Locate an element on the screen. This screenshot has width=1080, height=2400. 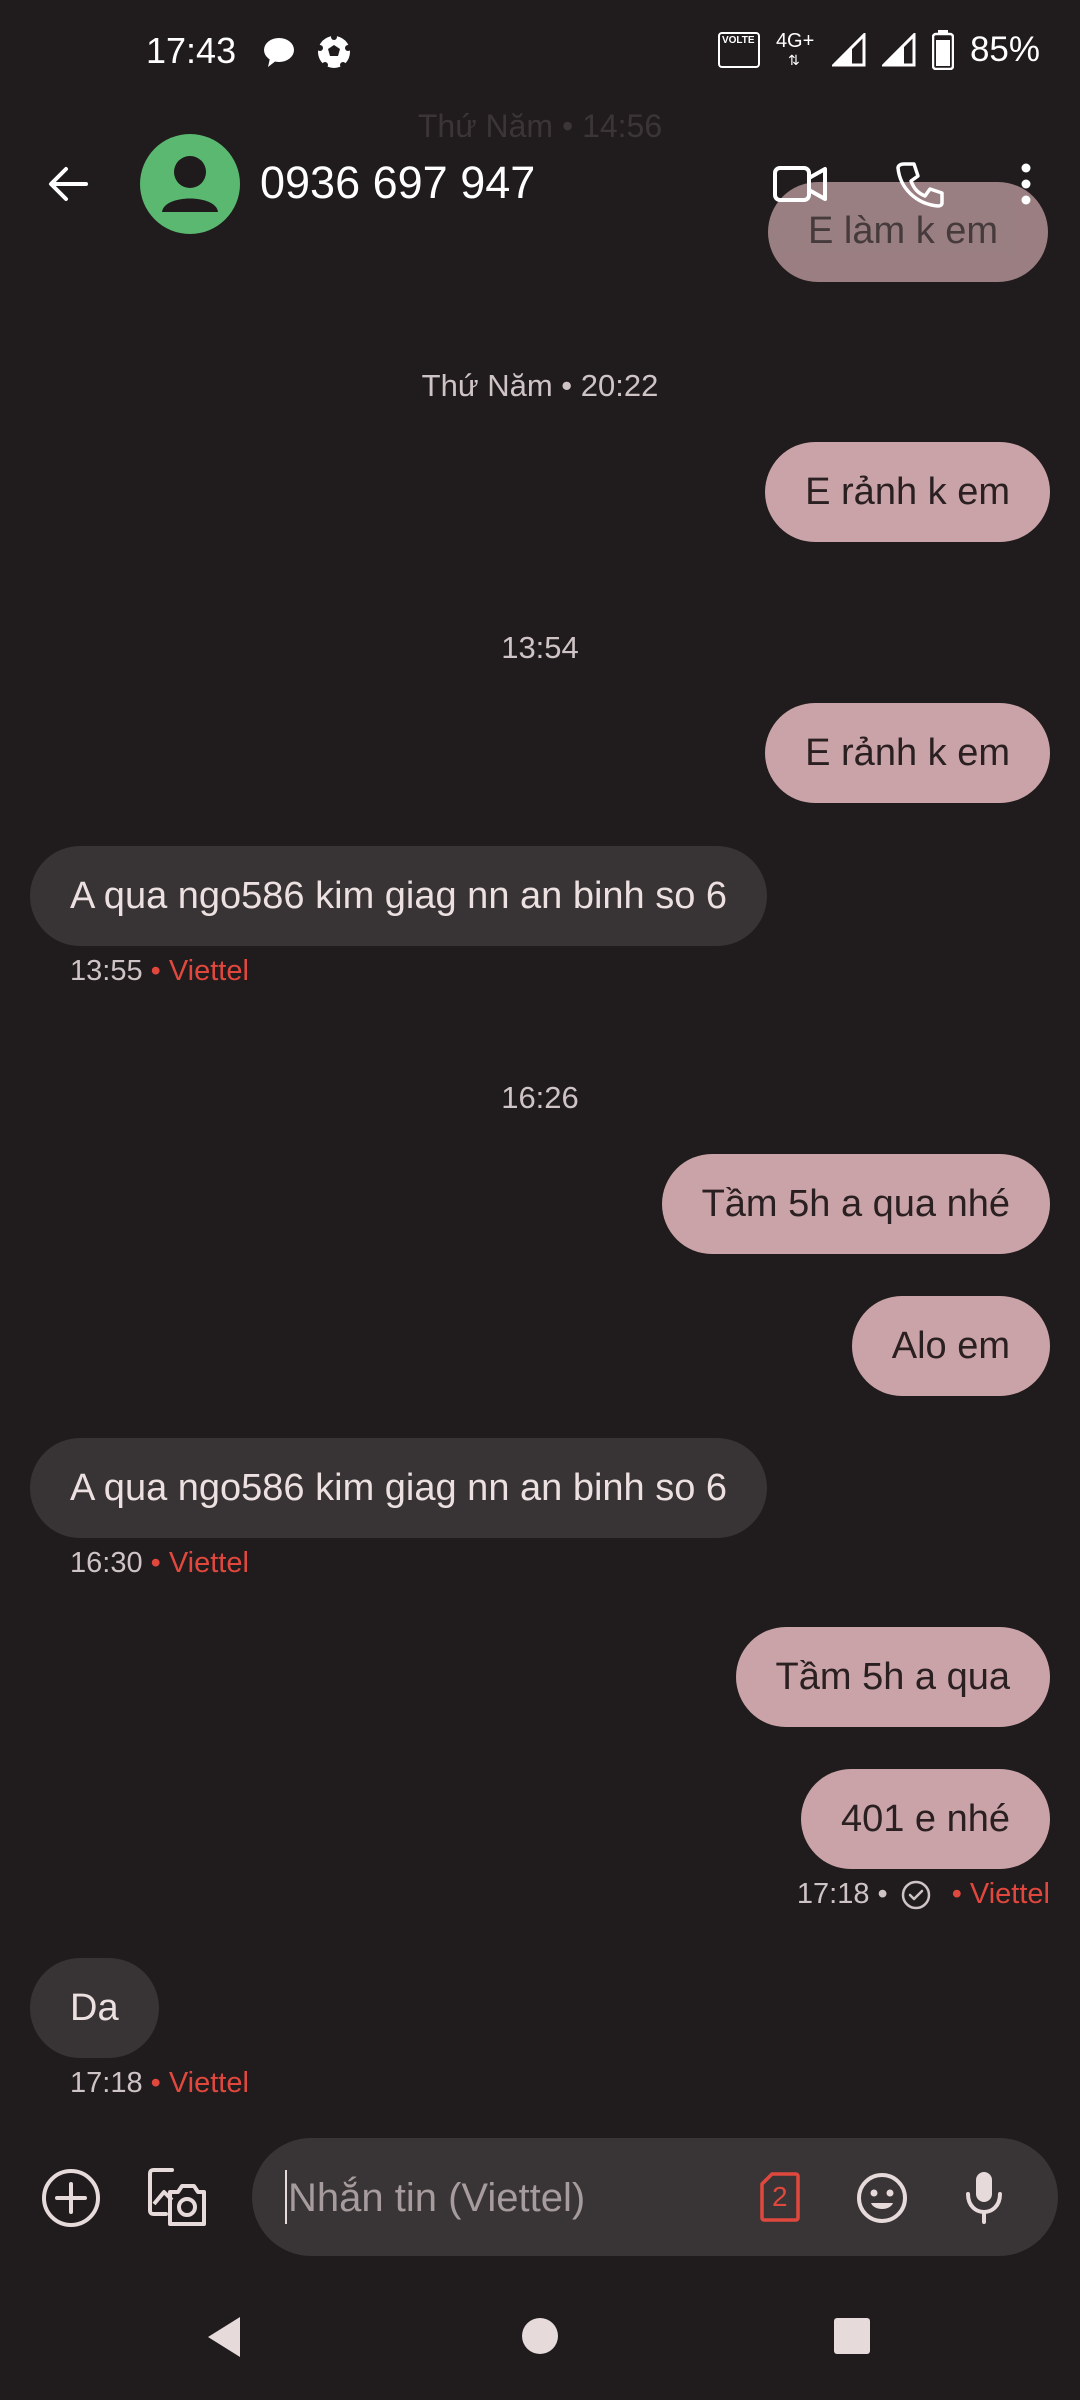
message-meta: 16:30 • Viettel is located at coordinates (159, 1563).